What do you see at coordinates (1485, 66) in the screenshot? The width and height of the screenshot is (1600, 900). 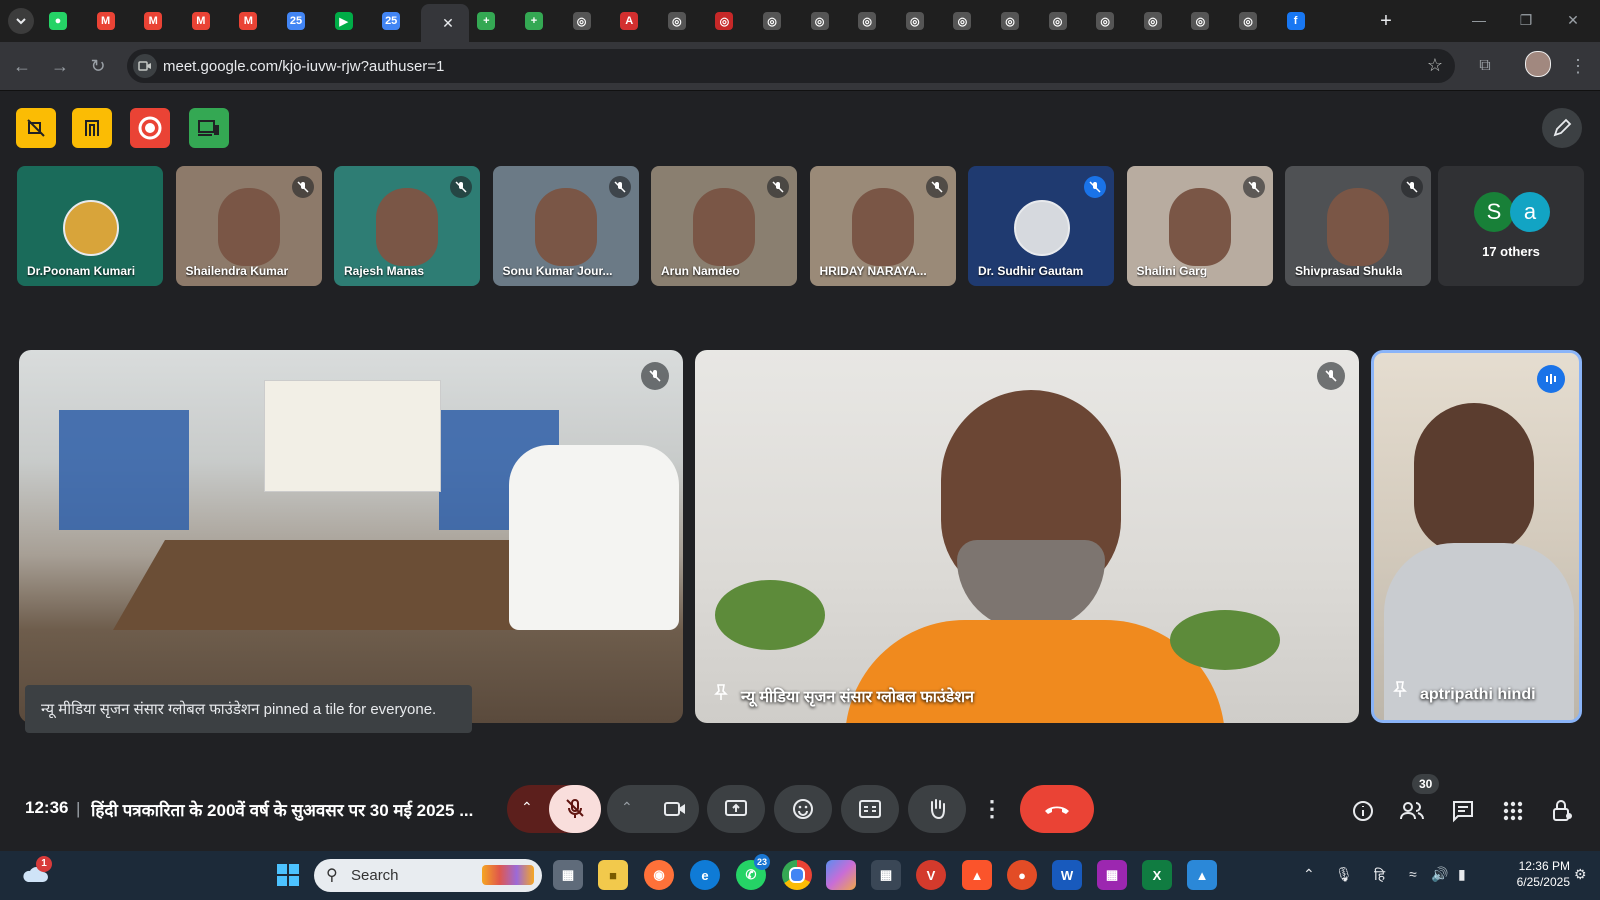 I see `extensions-icon: ⧉` at bounding box center [1485, 66].